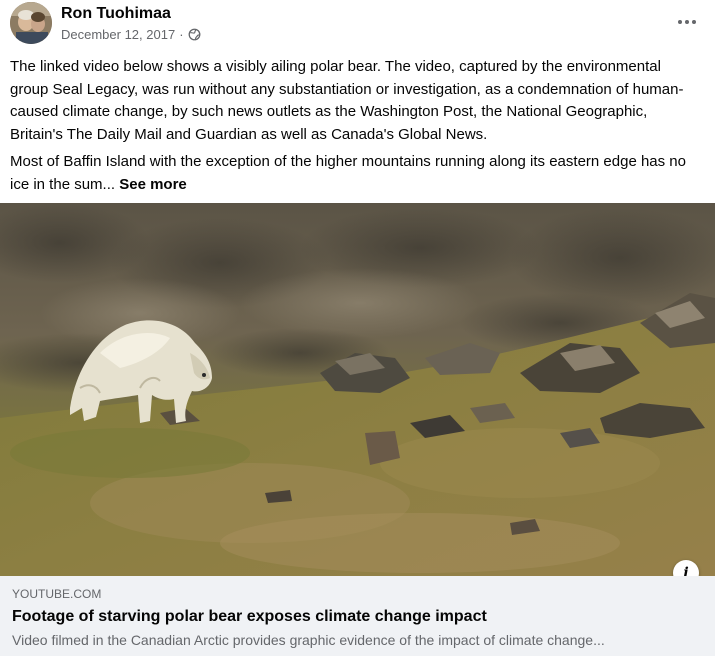 The image size is (715, 656). I want to click on author-avatar, so click(31, 23).